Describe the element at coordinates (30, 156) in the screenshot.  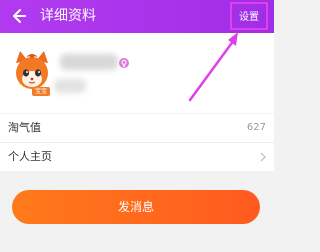
I see `homepage-label: 个人主页` at that location.